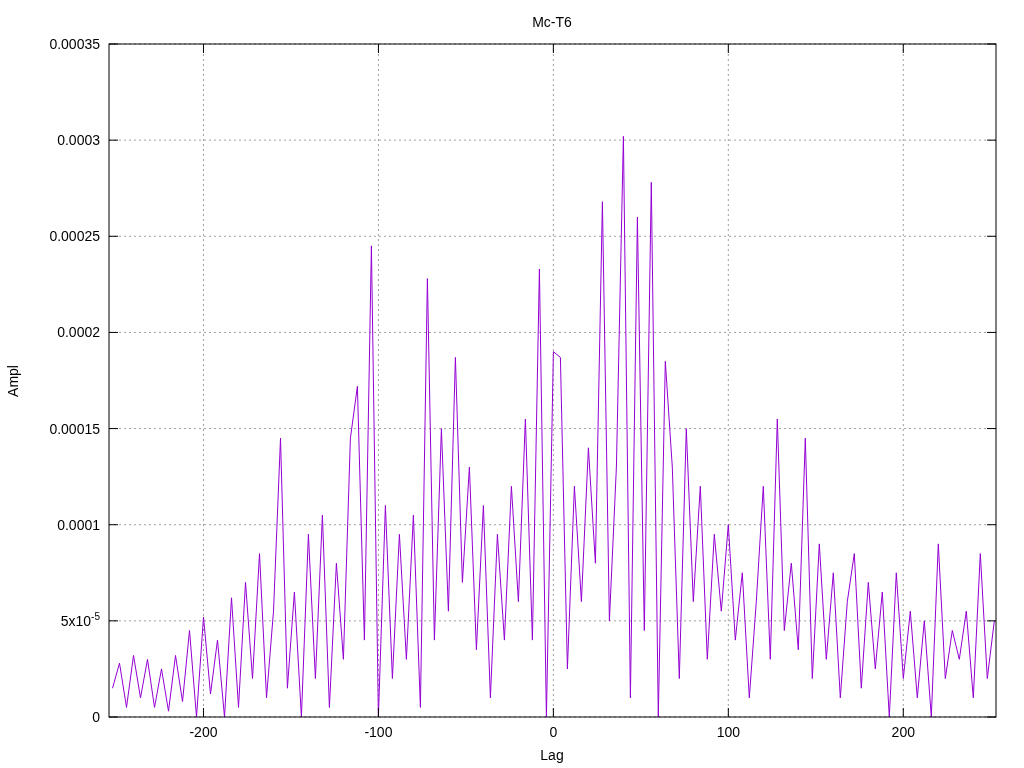 This screenshot has width=1024, height=768. What do you see at coordinates (80, 619) in the screenshot?
I see `y-tick-label: 5x10$^{-5}$` at bounding box center [80, 619].